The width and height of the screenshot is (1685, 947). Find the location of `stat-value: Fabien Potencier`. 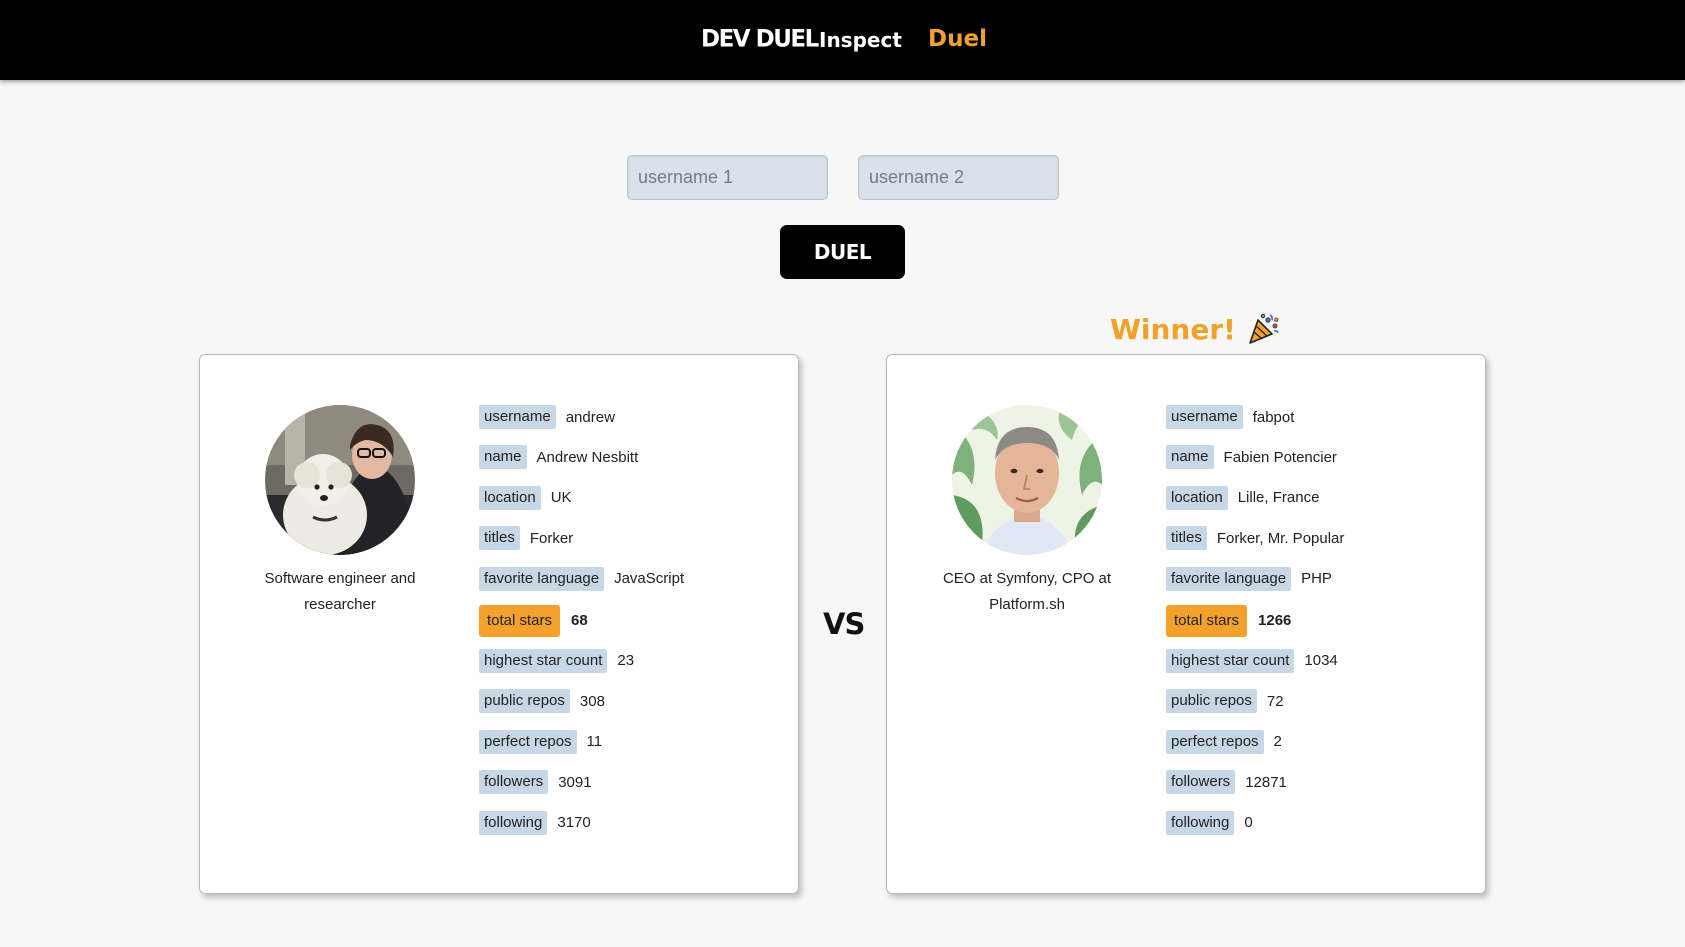

stat-value: Fabien Potencier is located at coordinates (1280, 457).